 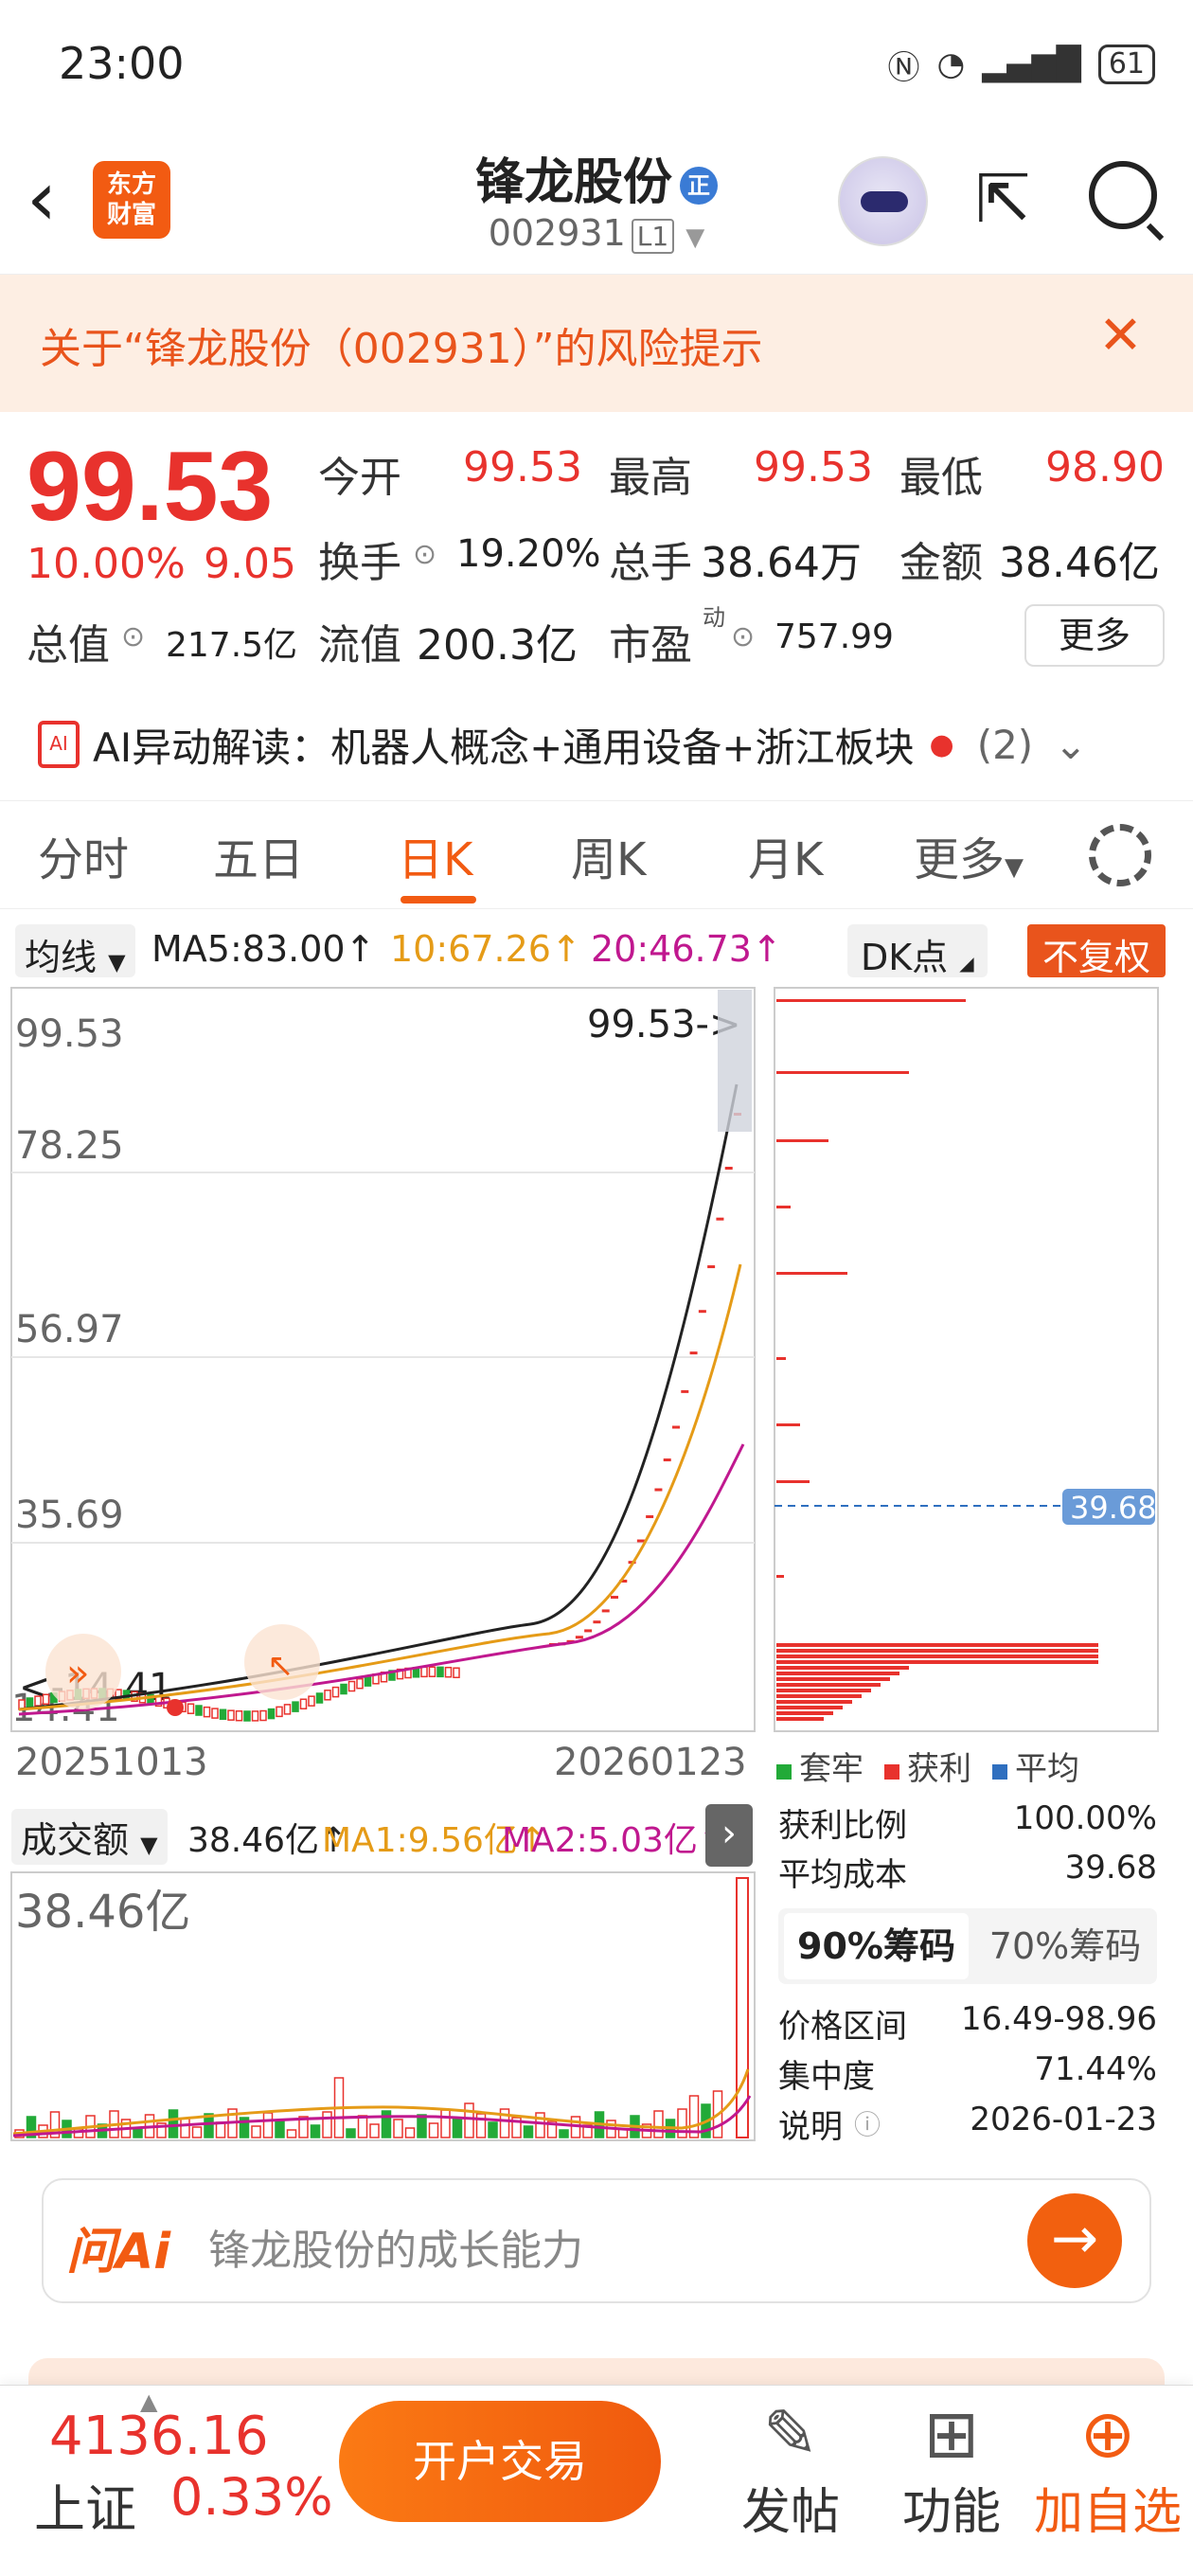 I want to click on zheng-badge: 正, so click(x=699, y=186).